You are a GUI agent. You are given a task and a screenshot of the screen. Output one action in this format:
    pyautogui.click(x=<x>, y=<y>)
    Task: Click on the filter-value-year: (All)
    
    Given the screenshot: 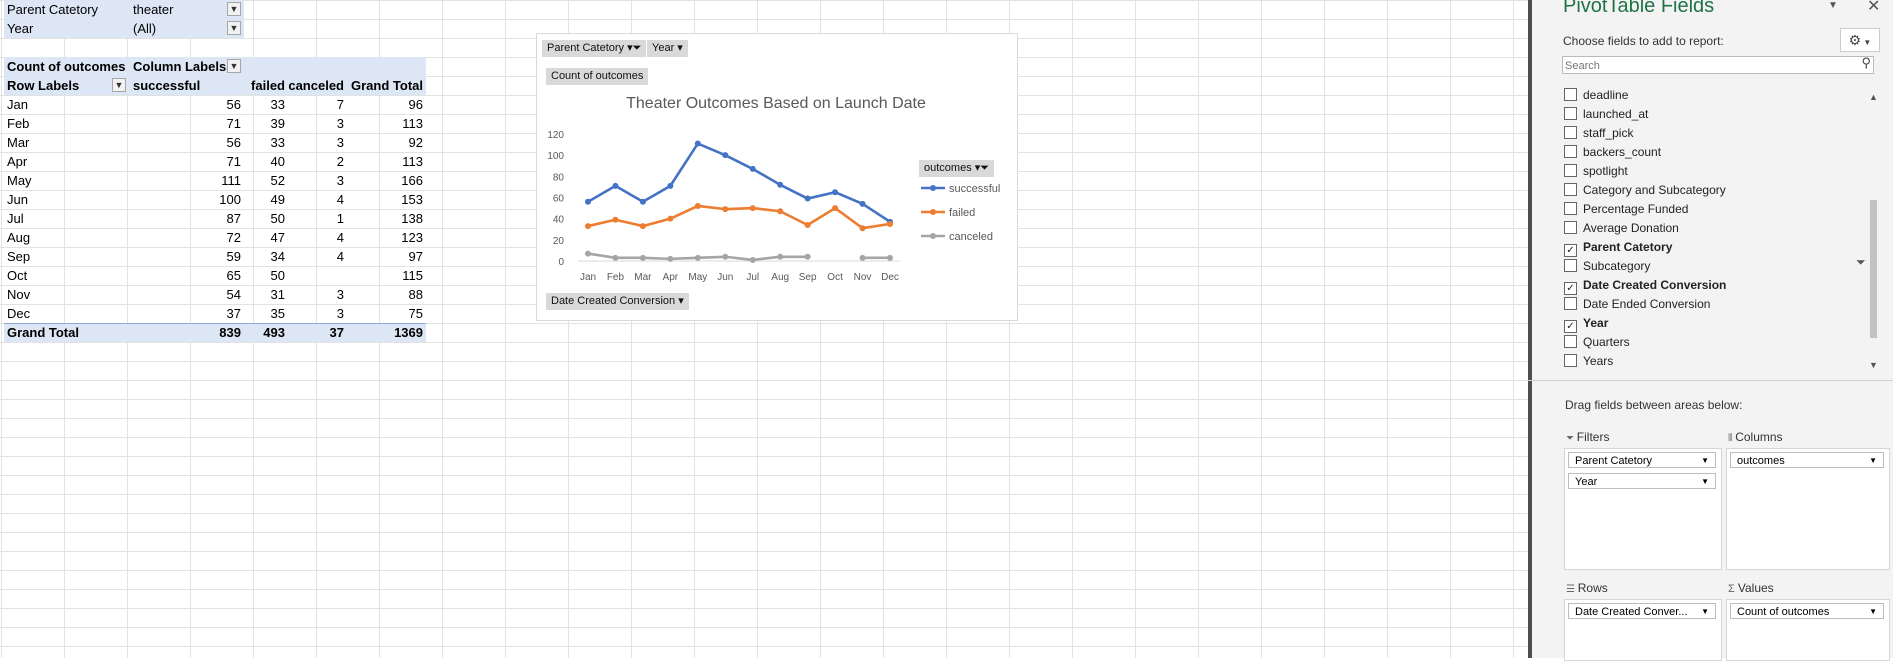 What is the action you would take?
    pyautogui.click(x=178, y=28)
    